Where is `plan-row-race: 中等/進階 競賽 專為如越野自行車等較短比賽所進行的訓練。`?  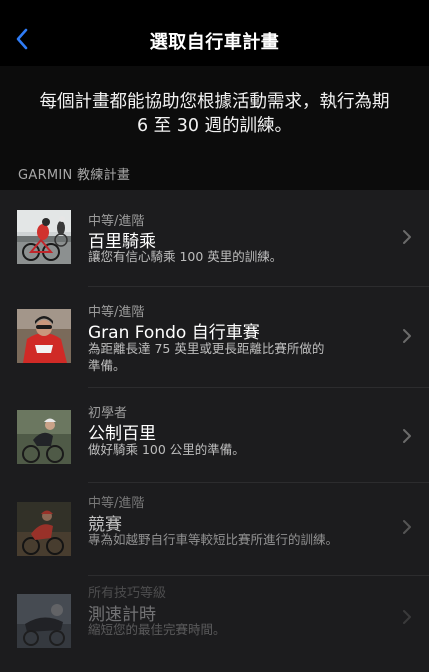
plan-row-race: 中等/進階 競賽 專為如越野自行車等較短比賽所進行的訓練。 is located at coordinates (214, 531).